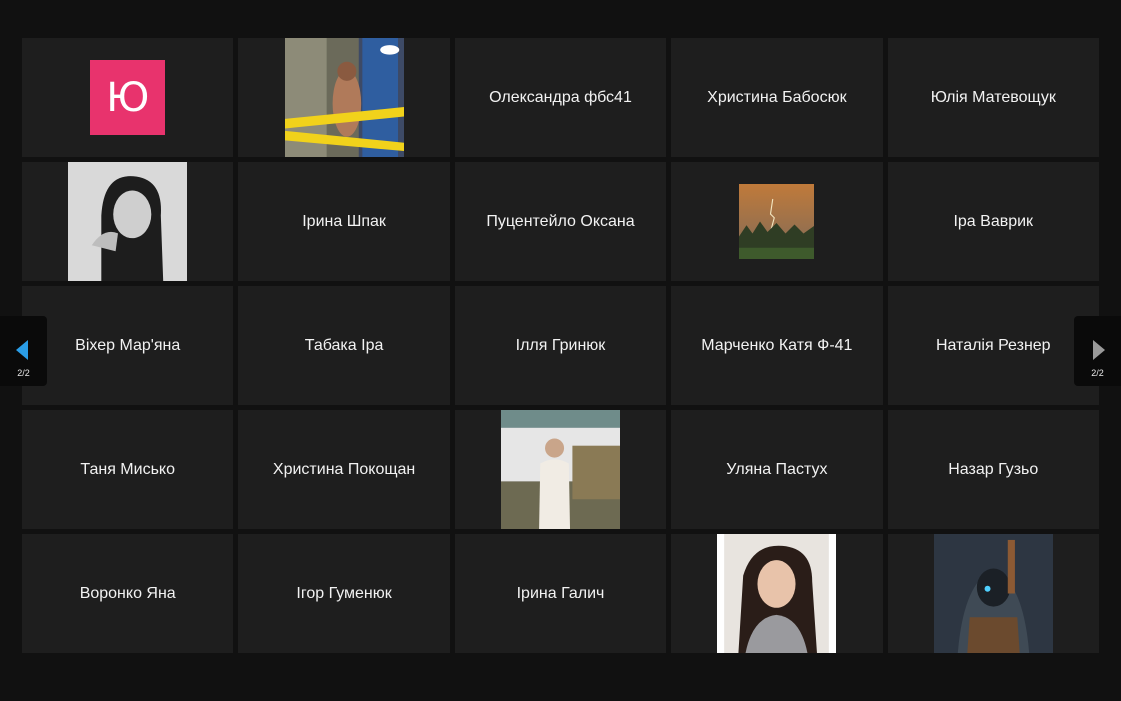  I want to click on arrow-right-icon, so click(1099, 350).